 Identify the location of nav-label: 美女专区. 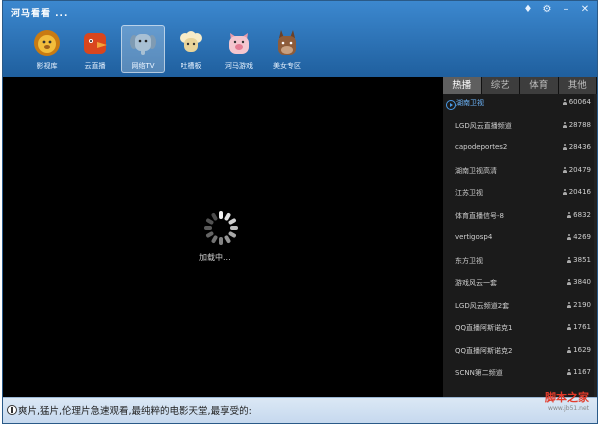
(287, 66).